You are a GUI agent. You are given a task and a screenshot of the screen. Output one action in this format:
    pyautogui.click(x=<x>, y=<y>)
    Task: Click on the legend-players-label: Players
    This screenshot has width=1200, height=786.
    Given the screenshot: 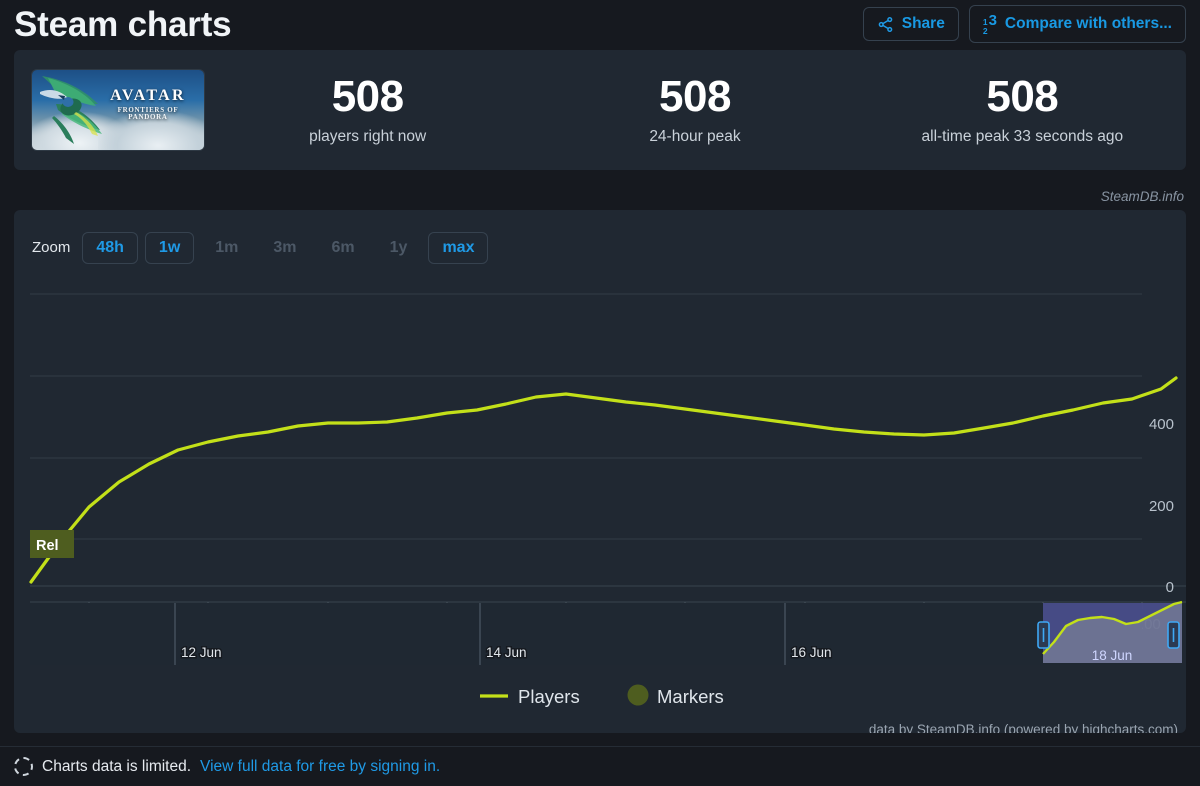 What is the action you would take?
    pyautogui.click(x=549, y=696)
    